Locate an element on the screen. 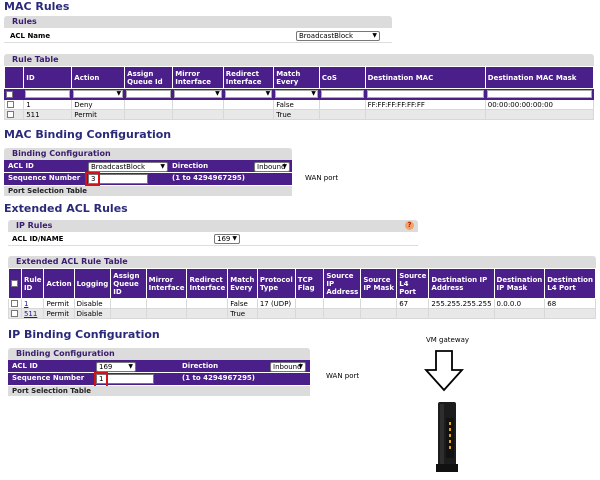 This screenshot has width=600, height=480. col-header: ID is located at coordinates (48, 77).